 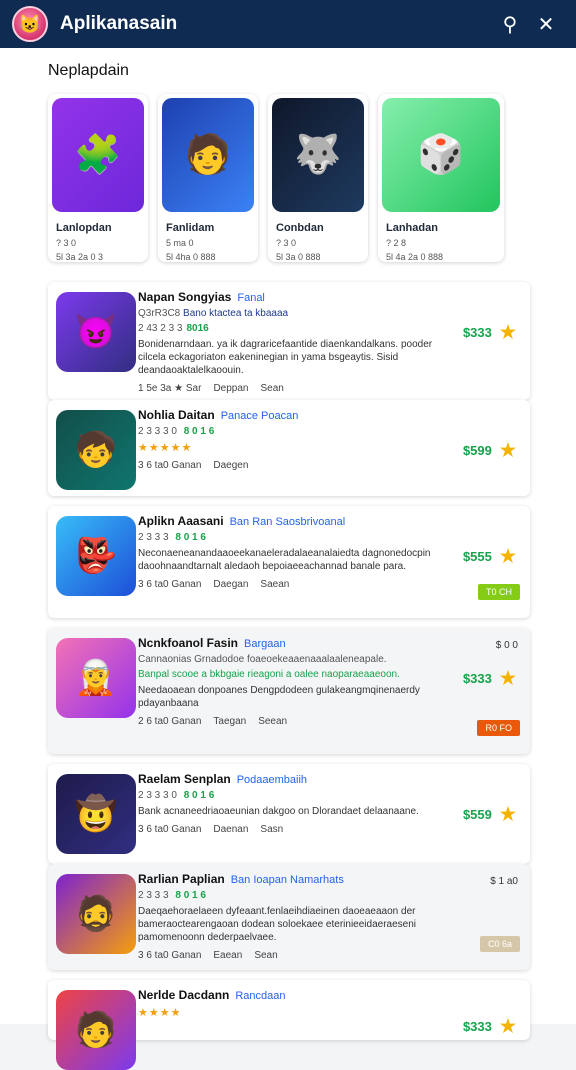 I want to click on featured-card: 🧑 Fanlidam 5 ma 0 5l 4ha 0 888, so click(x=208, y=178).